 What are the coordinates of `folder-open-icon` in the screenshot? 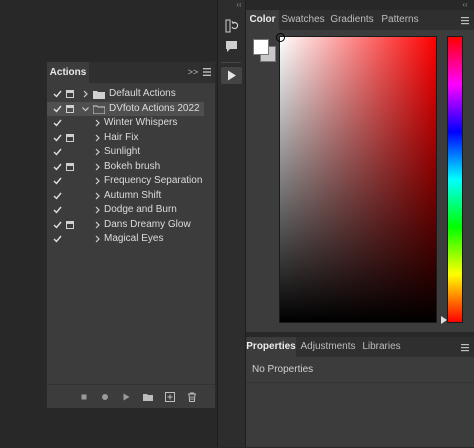 It's located at (99, 109).